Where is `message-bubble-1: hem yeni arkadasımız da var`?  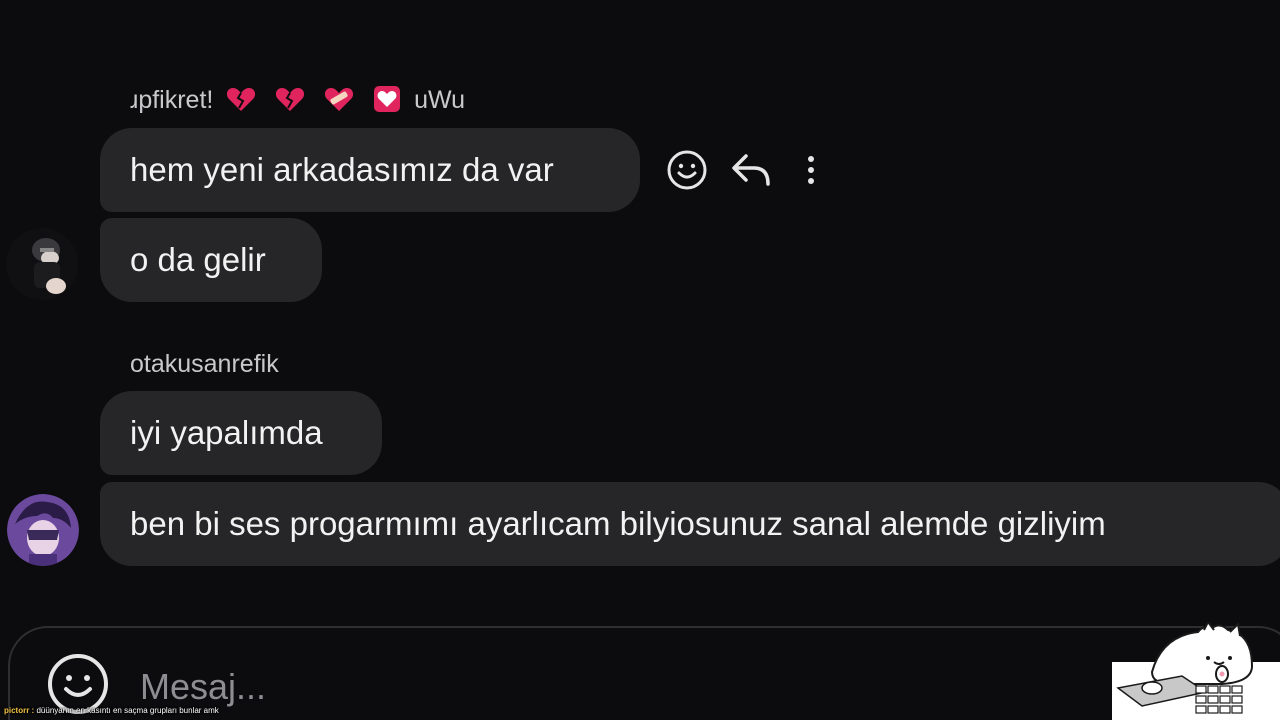 message-bubble-1: hem yeni arkadasımız da var is located at coordinates (370, 170).